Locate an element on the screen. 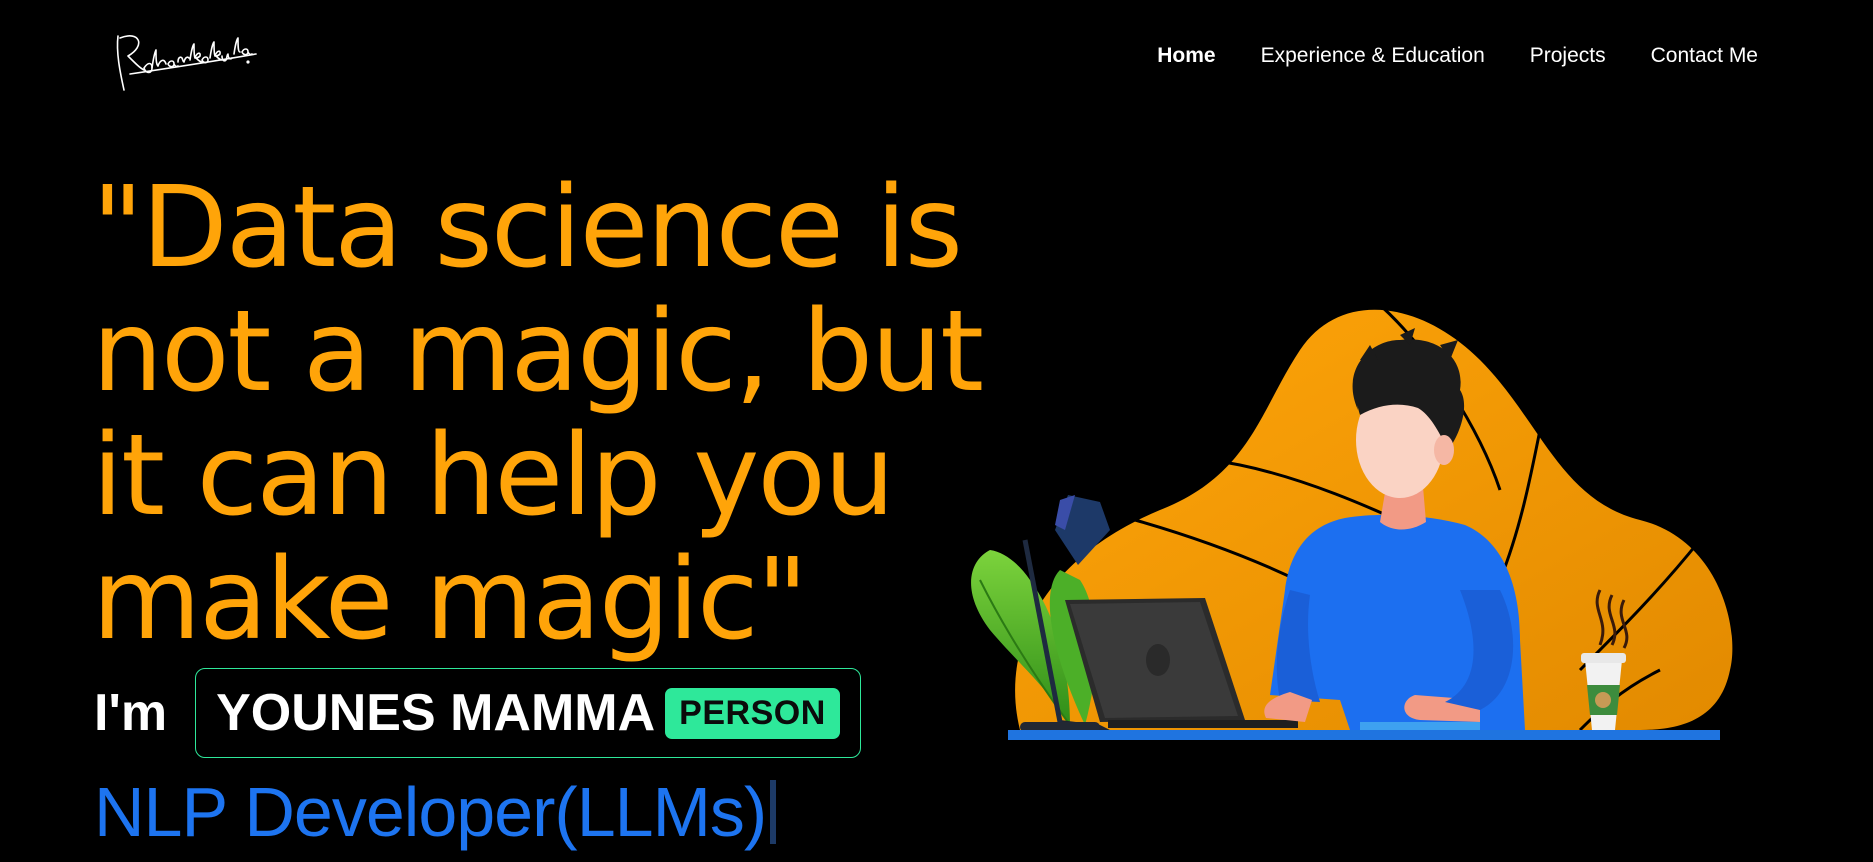 The height and width of the screenshot is (862, 1873). intro-row: I'm YOUNES MAMMA PERSON is located at coordinates (477, 713).